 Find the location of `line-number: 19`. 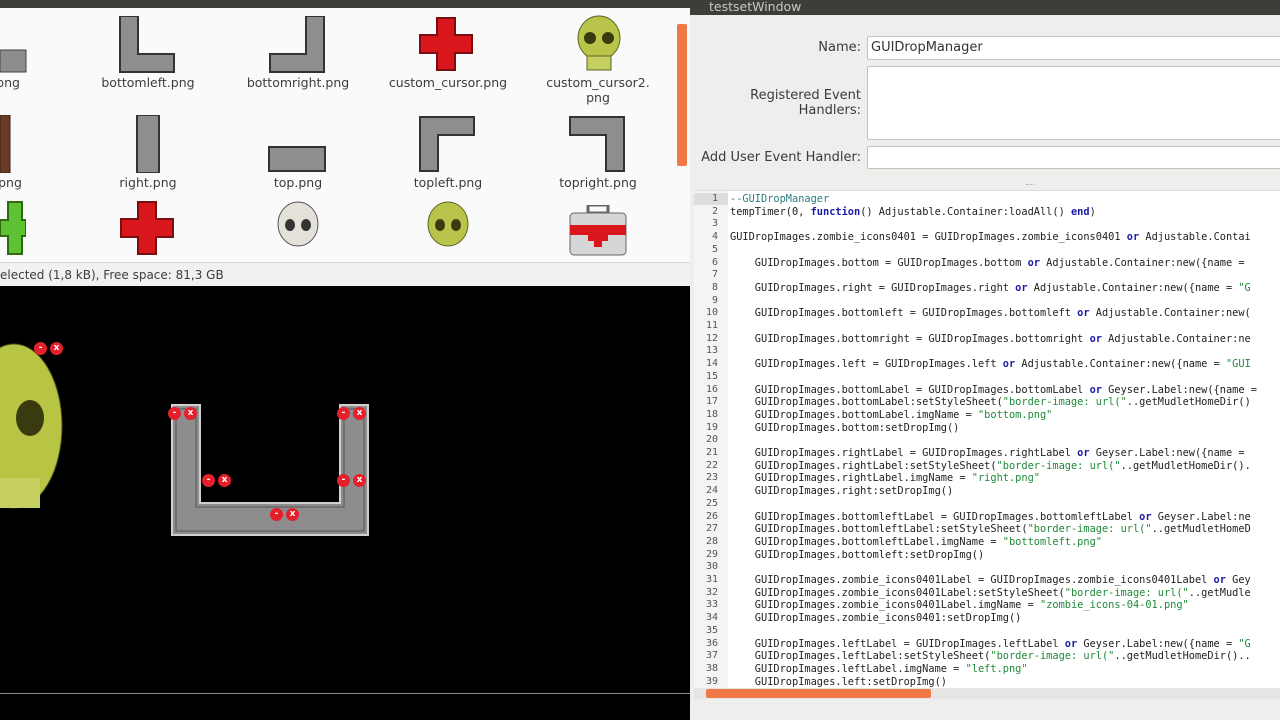

line-number: 19 is located at coordinates (711, 427).